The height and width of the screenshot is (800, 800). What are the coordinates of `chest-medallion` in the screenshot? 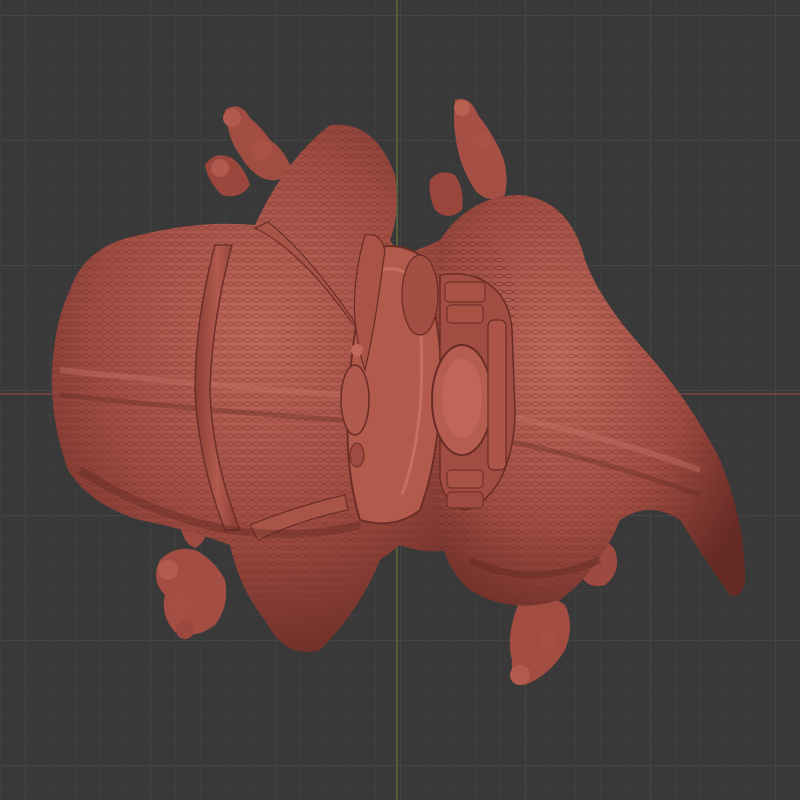 It's located at (473, 392).